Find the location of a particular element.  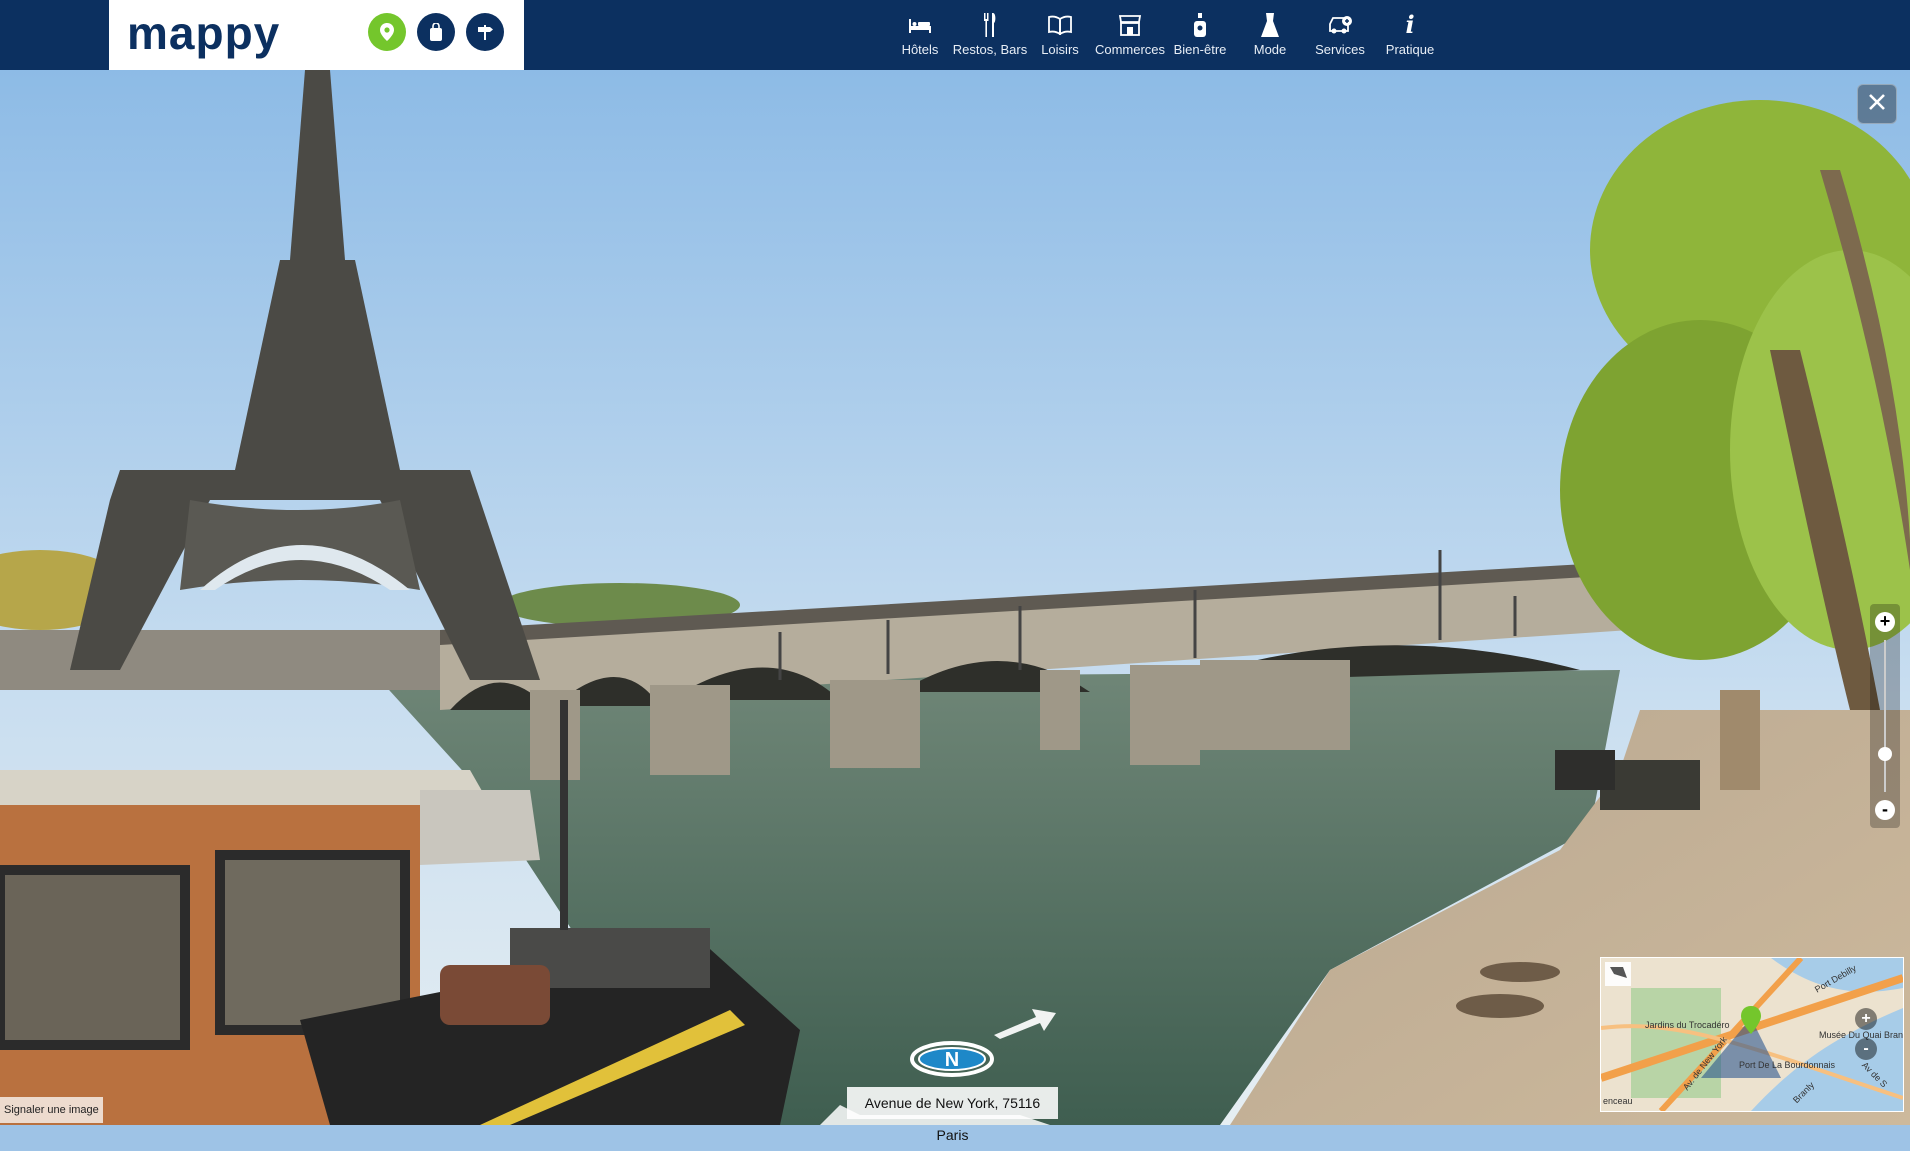

location-pin-button is located at coordinates (387, 32).